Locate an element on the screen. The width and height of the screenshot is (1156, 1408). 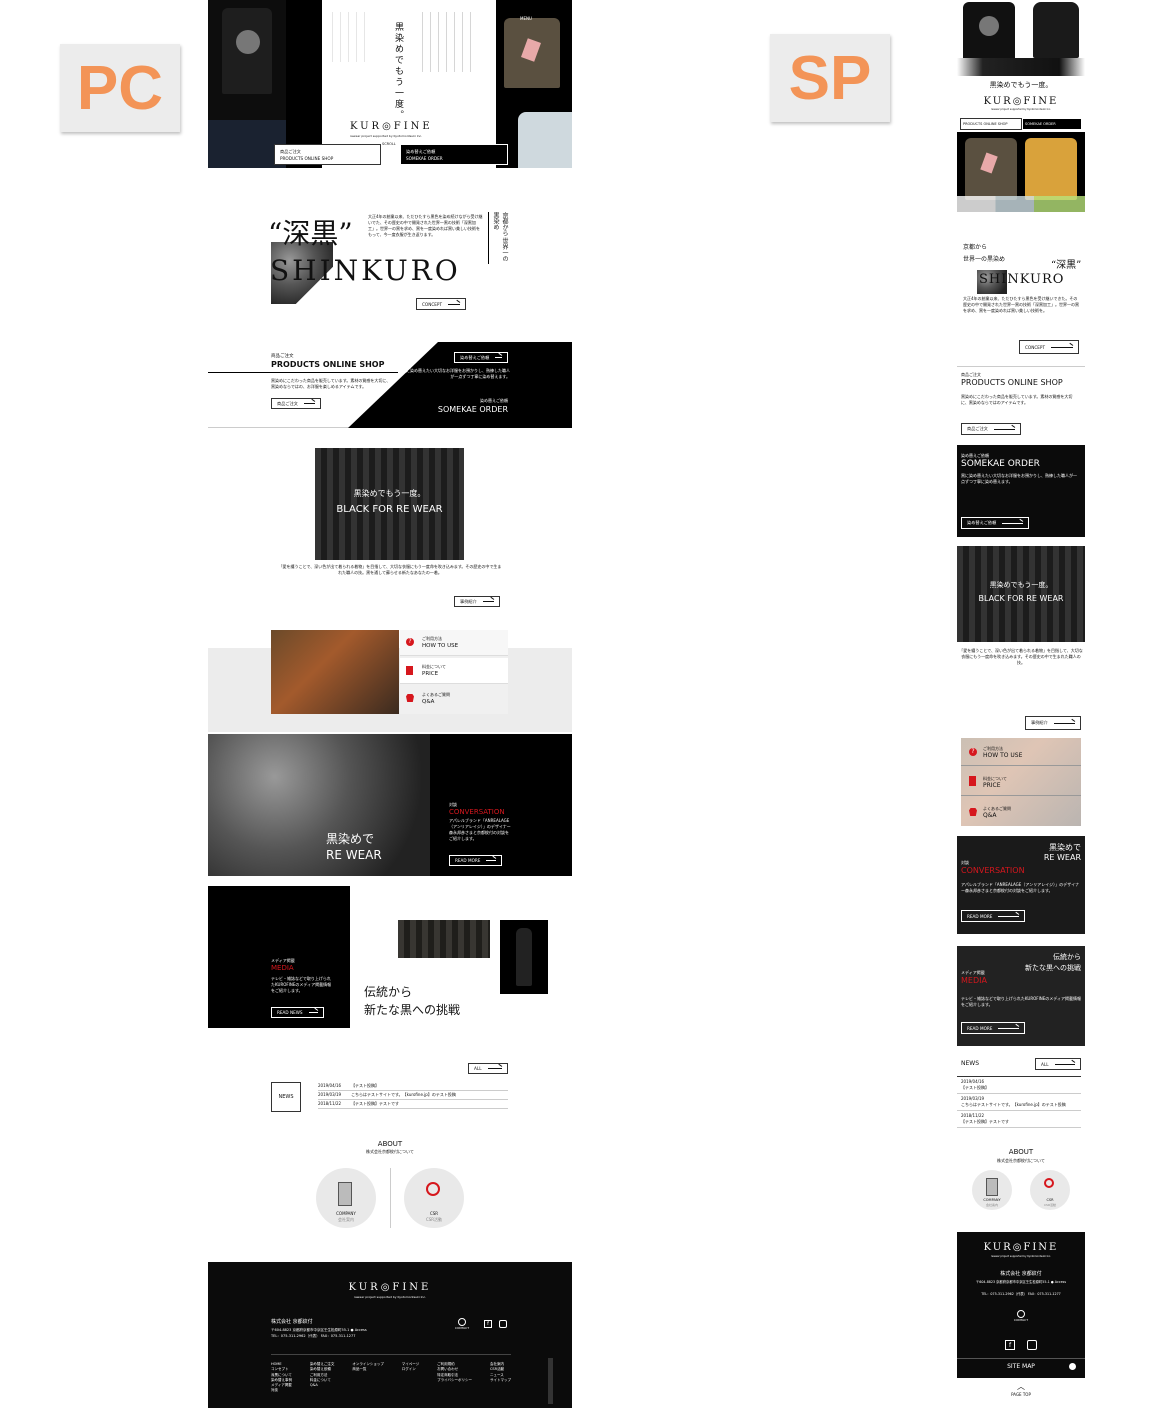
sp-about-title: ABOUT is located at coordinates (1021, 1152).